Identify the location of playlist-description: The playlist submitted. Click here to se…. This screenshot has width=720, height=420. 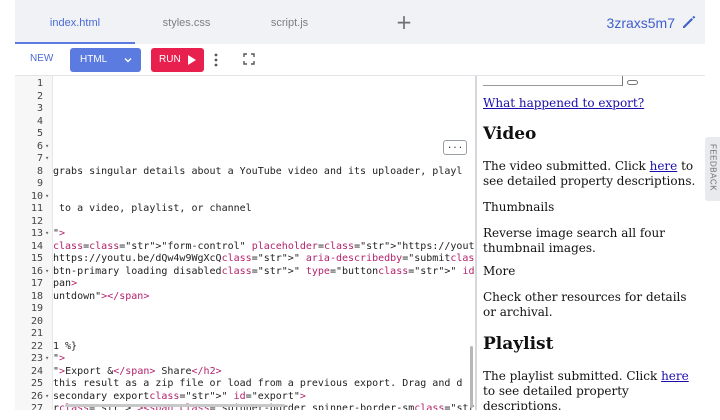
(586, 389).